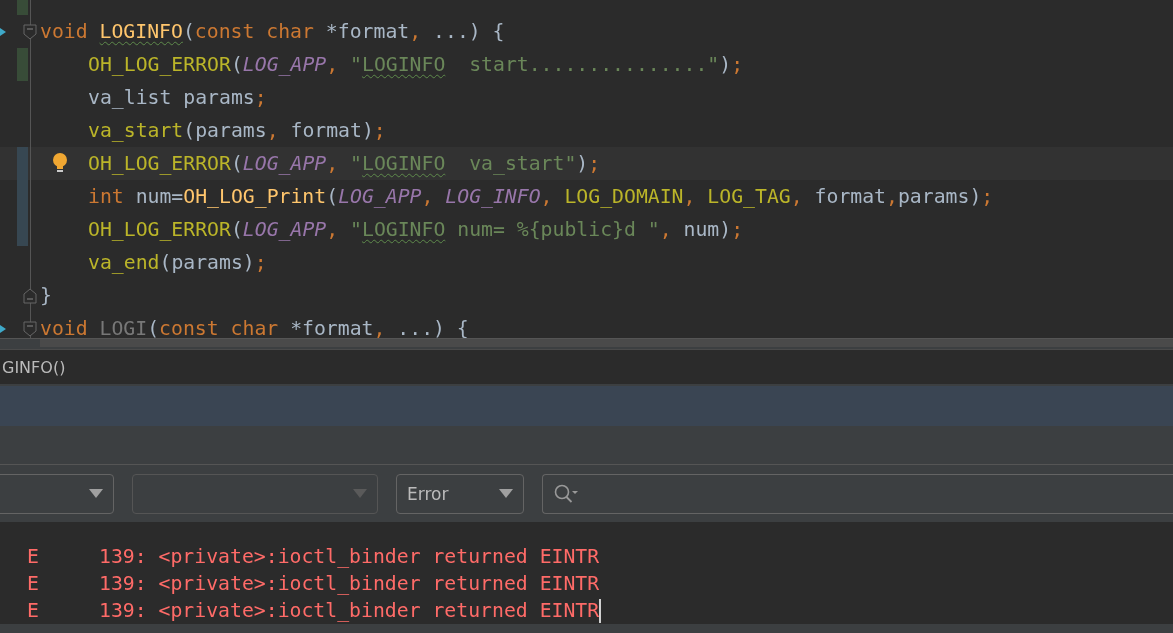 The width and height of the screenshot is (1173, 633). Describe the element at coordinates (416, 229) in the screenshot. I see `code-line: OH_LOG_ERROR(LOG_APP, "LOGINFO num= %{public}d ", num);` at that location.